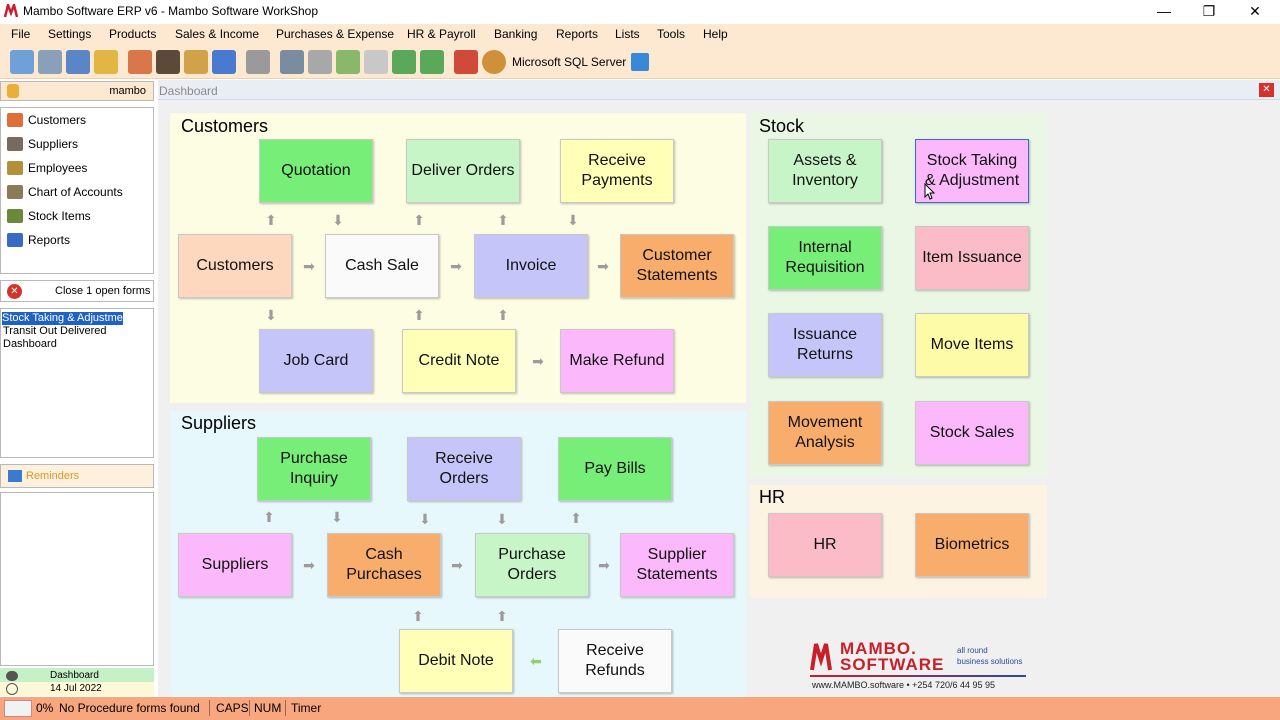 This screenshot has height=720, width=1280. What do you see at coordinates (432, 62) in the screenshot?
I see `export2-icon` at bounding box center [432, 62].